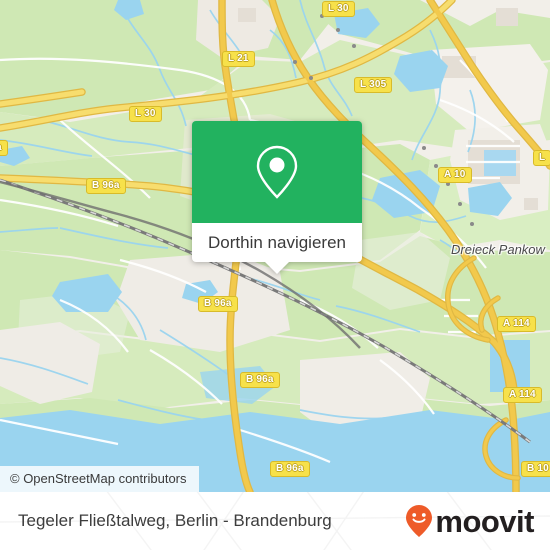  Describe the element at coordinates (338, 9) in the screenshot. I see `road-shield-l30-top: L 30` at that location.